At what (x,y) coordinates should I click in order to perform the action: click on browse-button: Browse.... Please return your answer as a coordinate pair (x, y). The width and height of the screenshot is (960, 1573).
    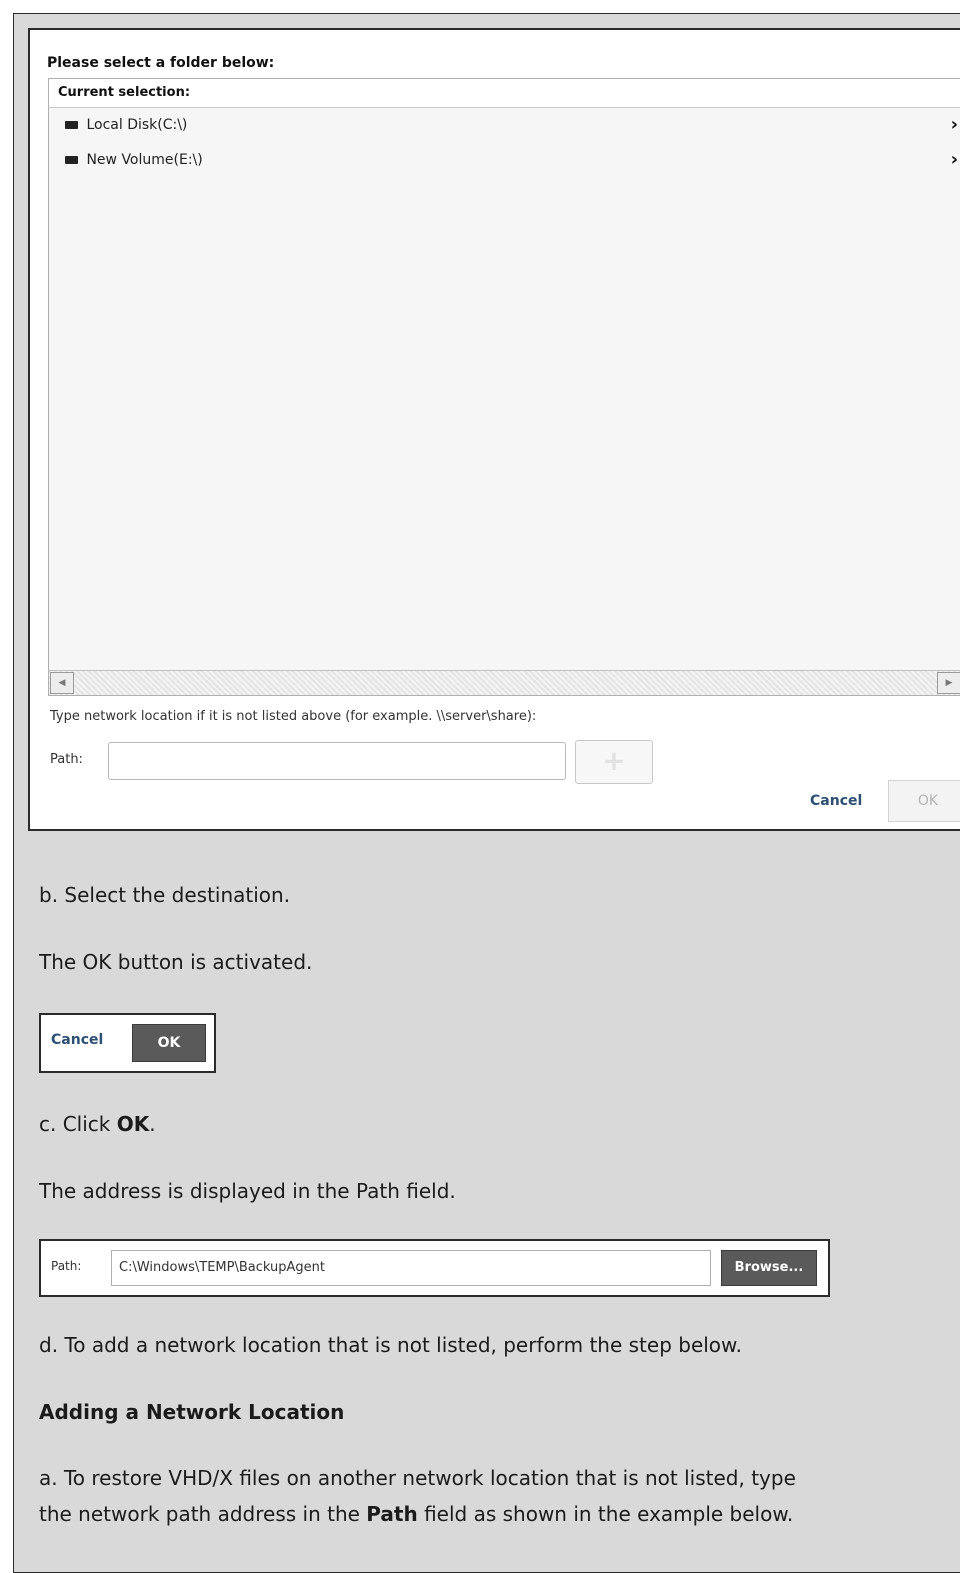
    Looking at the image, I should click on (769, 1268).